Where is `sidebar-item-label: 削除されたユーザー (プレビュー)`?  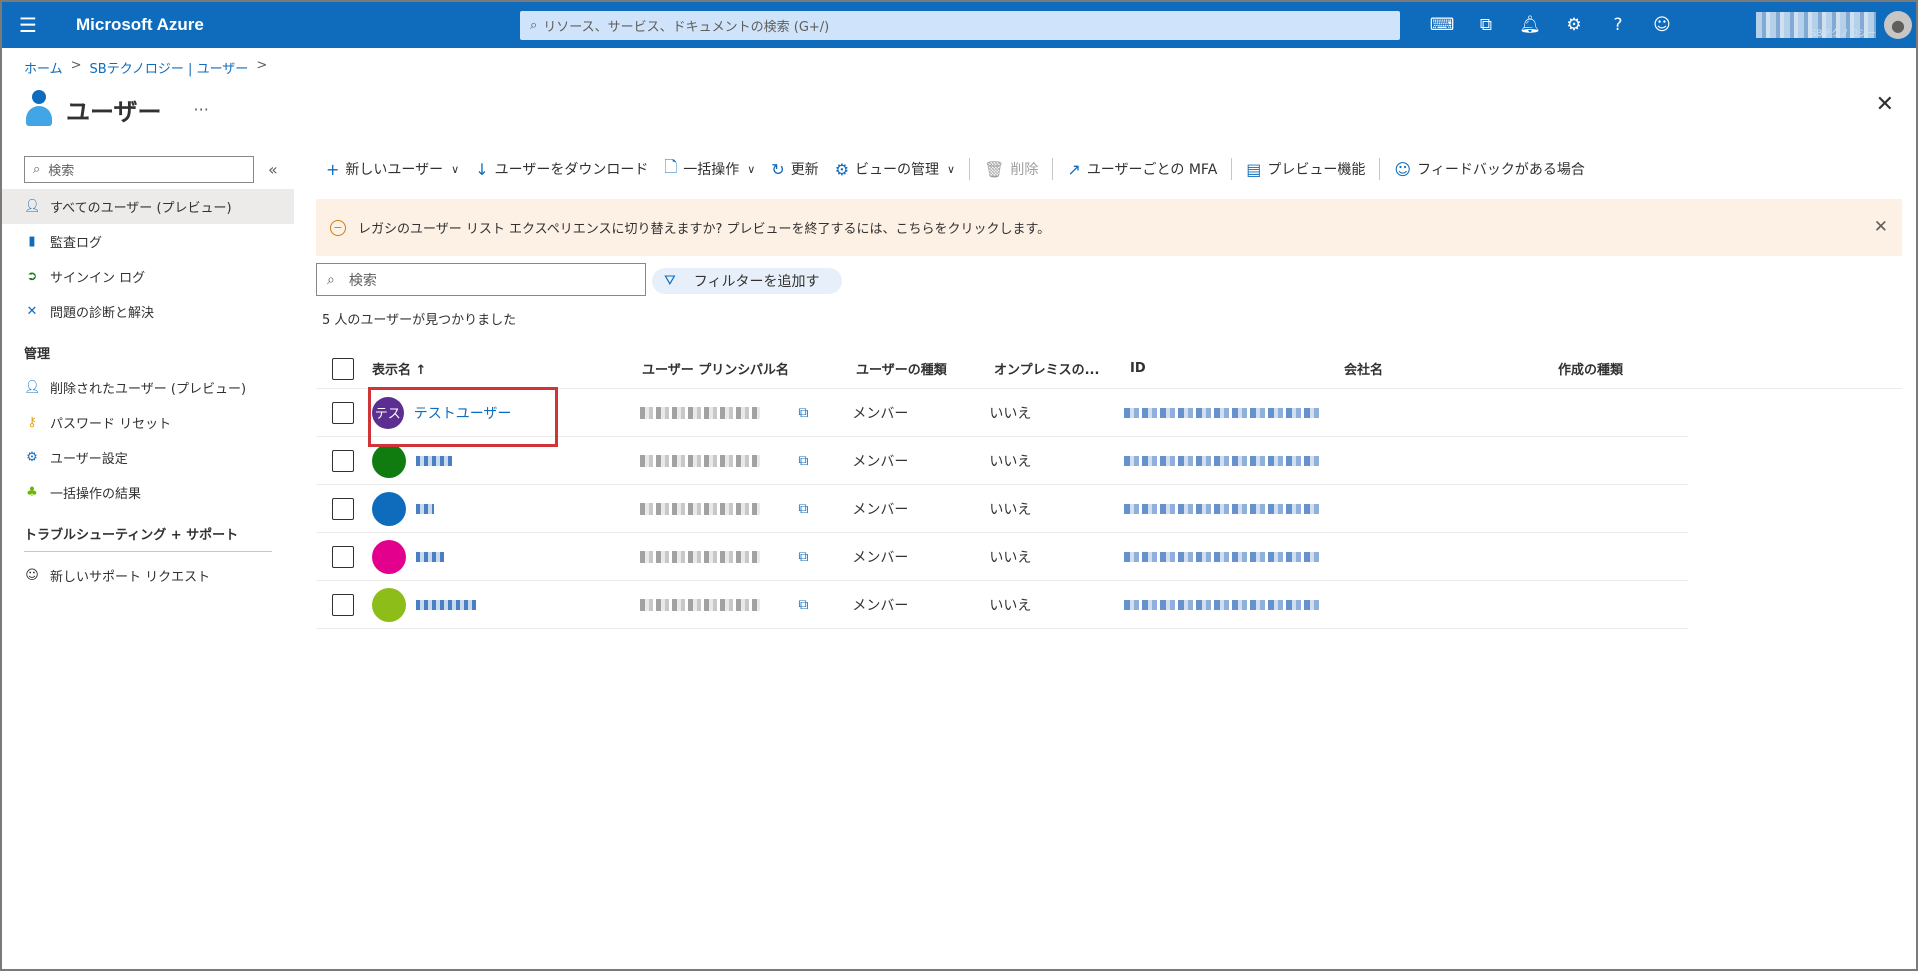 sidebar-item-label: 削除されたユーザー (プレビュー) is located at coordinates (148, 389).